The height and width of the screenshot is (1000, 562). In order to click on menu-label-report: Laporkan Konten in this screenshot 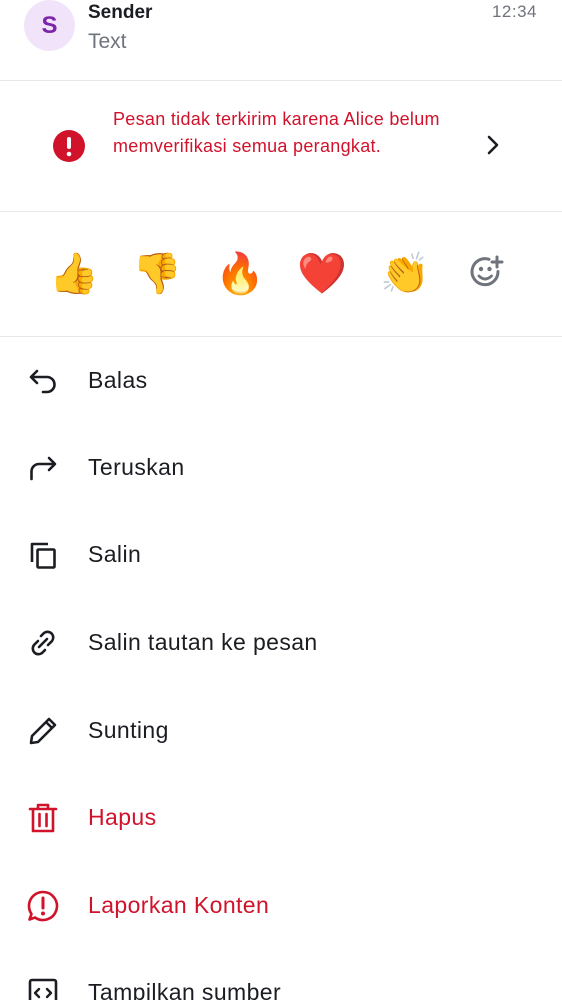, I will do `click(179, 905)`.